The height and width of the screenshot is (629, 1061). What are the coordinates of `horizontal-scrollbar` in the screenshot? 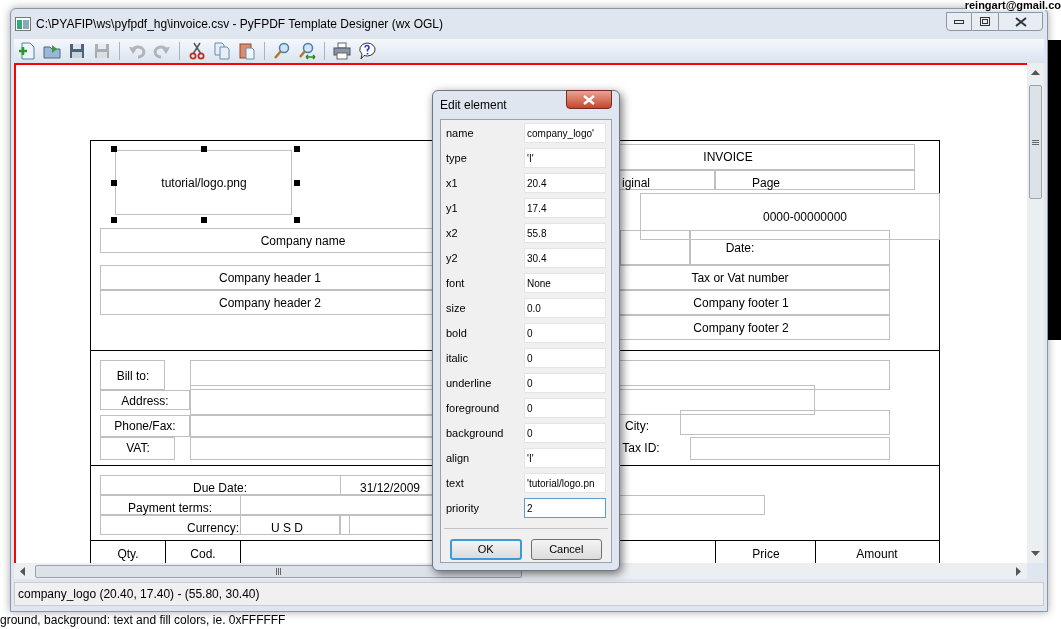 It's located at (520, 571).